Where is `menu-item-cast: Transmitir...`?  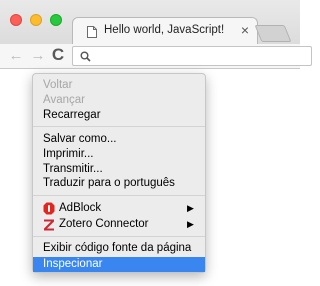 menu-item-cast: Transmitir... is located at coordinates (119, 169).